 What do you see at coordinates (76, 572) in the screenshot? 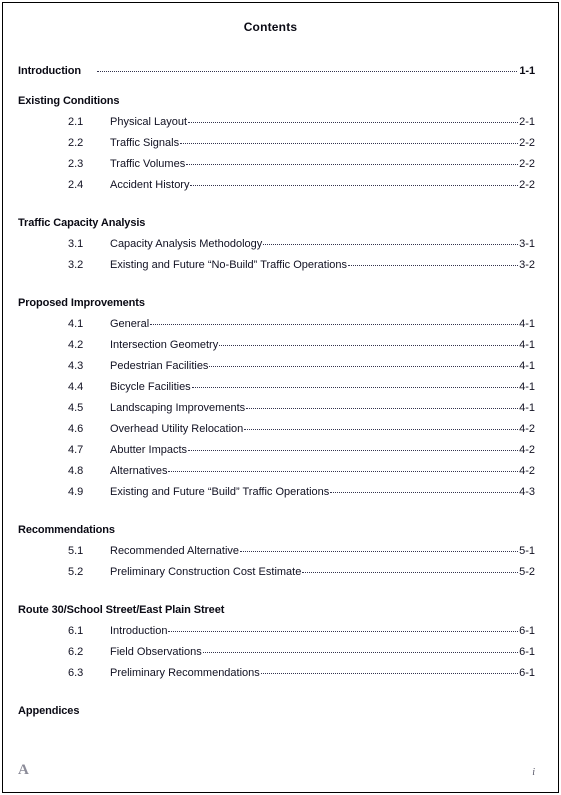
I see `toc-section-number: 5.2` at bounding box center [76, 572].